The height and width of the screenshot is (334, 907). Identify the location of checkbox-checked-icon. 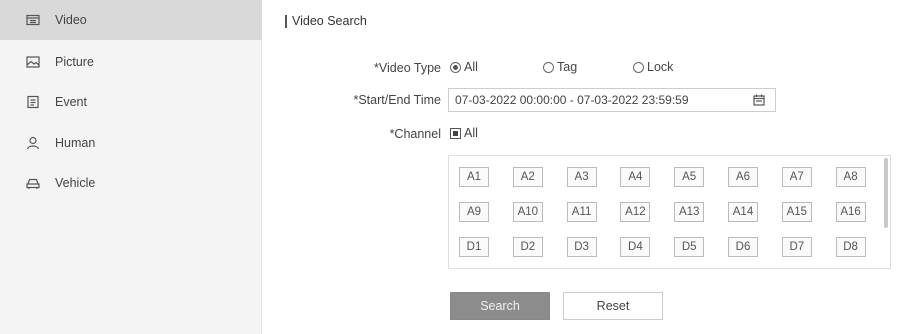
(455, 133).